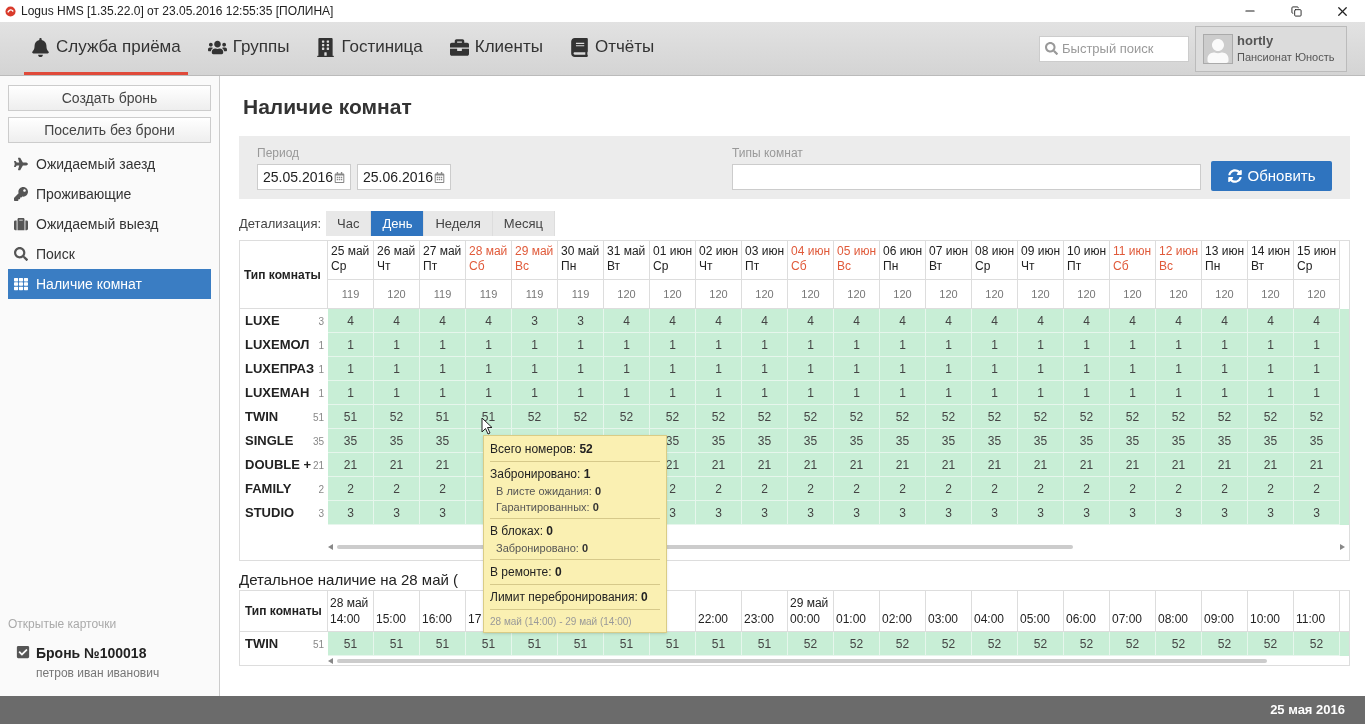 This screenshot has width=1365, height=724. What do you see at coordinates (1265, 619) in the screenshot?
I see `hour-header: 10:00` at bounding box center [1265, 619].